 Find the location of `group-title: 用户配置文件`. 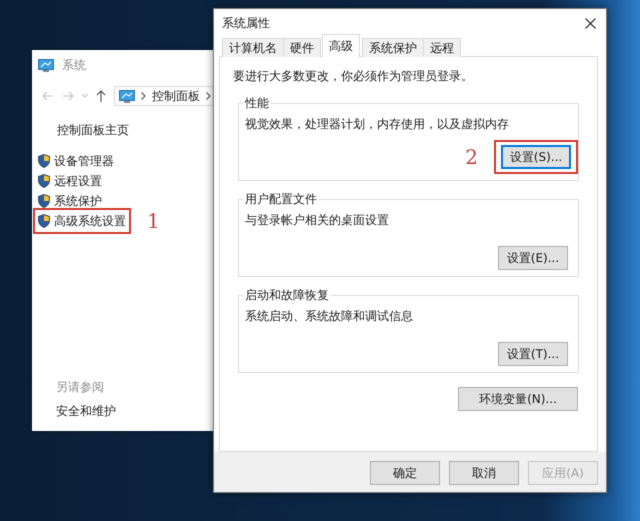

group-title: 用户配置文件 is located at coordinates (281, 199).